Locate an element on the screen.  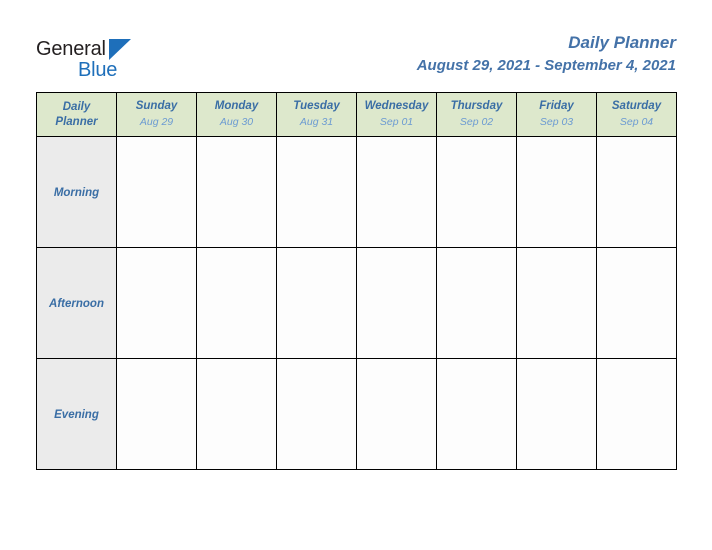
day-date: Sep 04 is located at coordinates (636, 122).